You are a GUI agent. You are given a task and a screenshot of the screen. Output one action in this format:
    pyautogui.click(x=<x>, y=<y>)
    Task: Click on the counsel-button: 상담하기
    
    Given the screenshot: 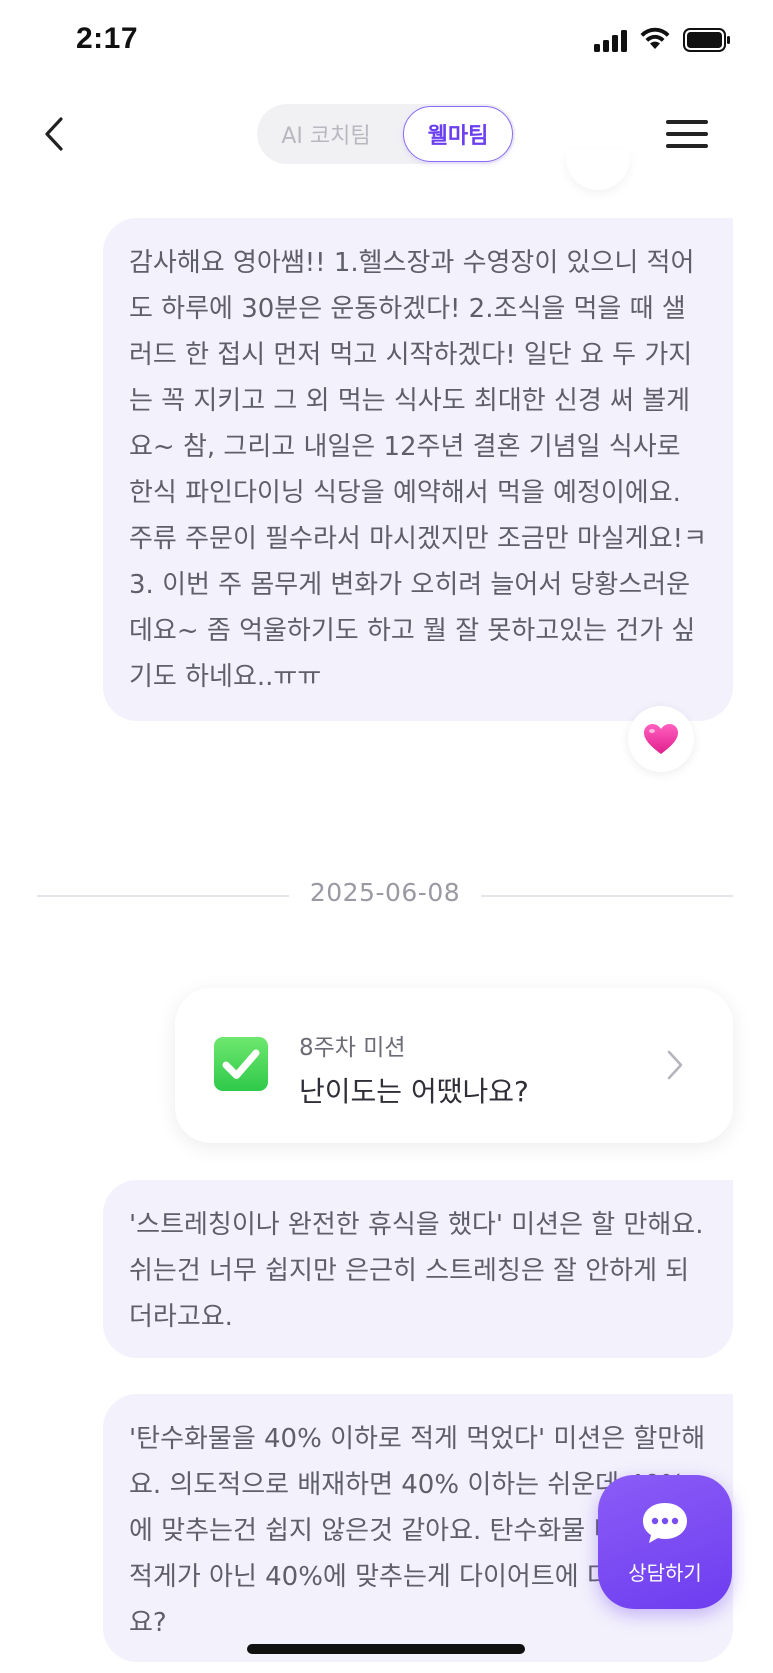 What is the action you would take?
    pyautogui.click(x=665, y=1542)
    